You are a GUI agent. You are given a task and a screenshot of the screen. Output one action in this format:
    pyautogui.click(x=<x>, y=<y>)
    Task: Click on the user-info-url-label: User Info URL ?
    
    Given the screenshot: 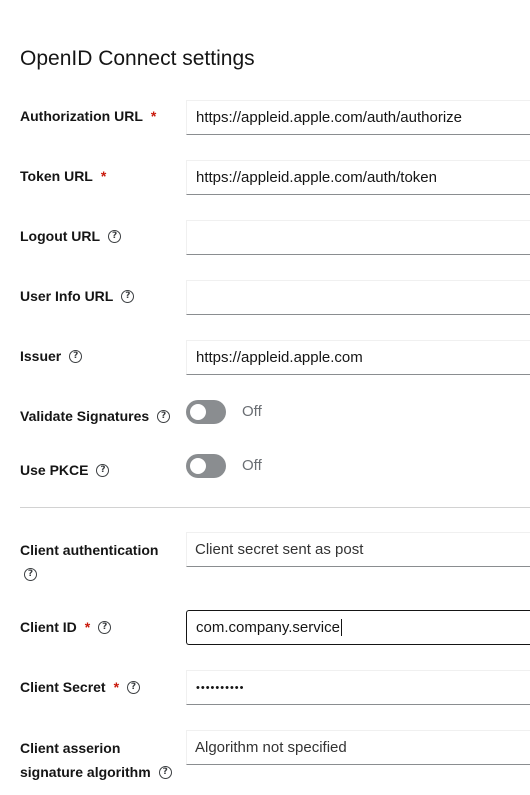 What is the action you would take?
    pyautogui.click(x=77, y=296)
    